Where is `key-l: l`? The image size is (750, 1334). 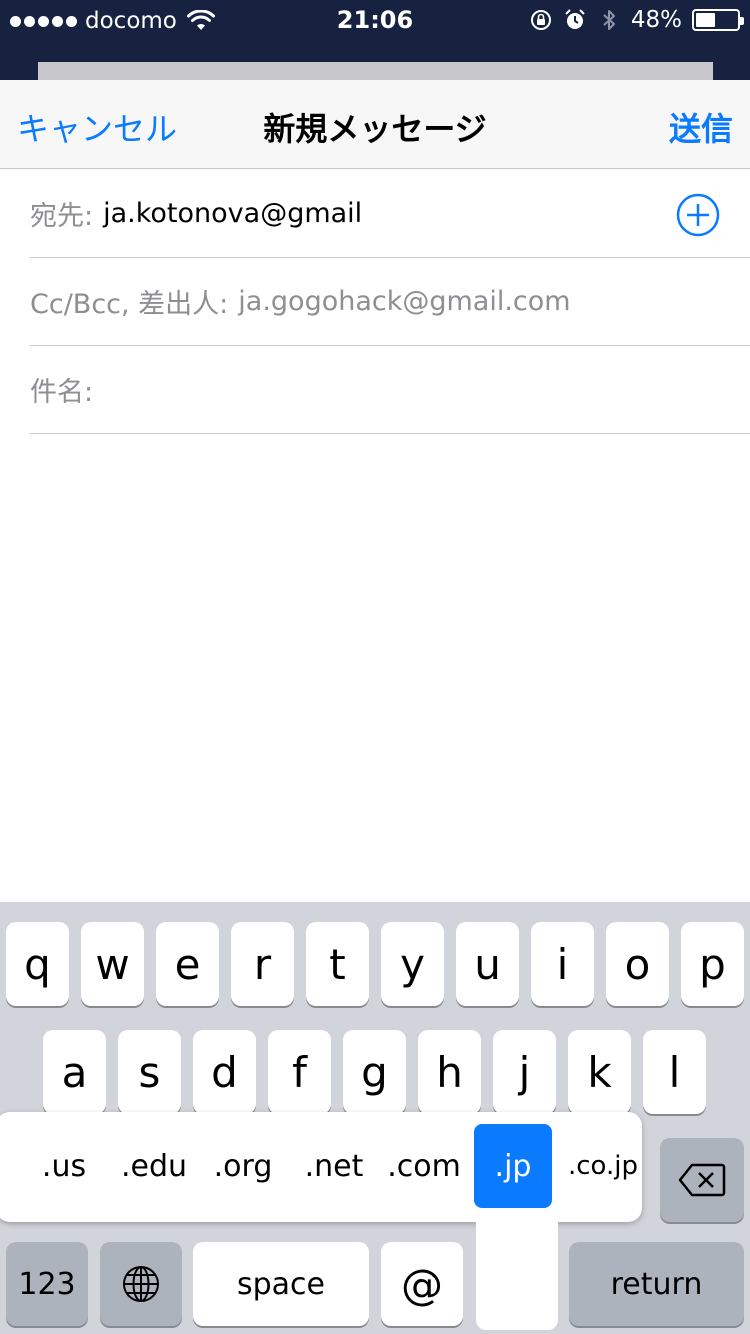
key-l: l is located at coordinates (674, 1072).